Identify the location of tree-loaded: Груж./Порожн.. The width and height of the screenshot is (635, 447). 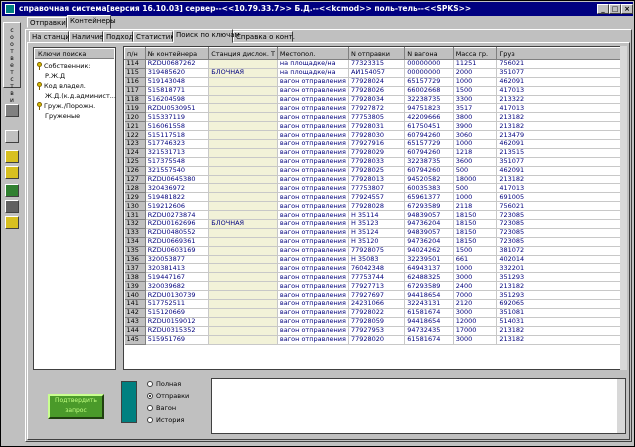
(66, 106).